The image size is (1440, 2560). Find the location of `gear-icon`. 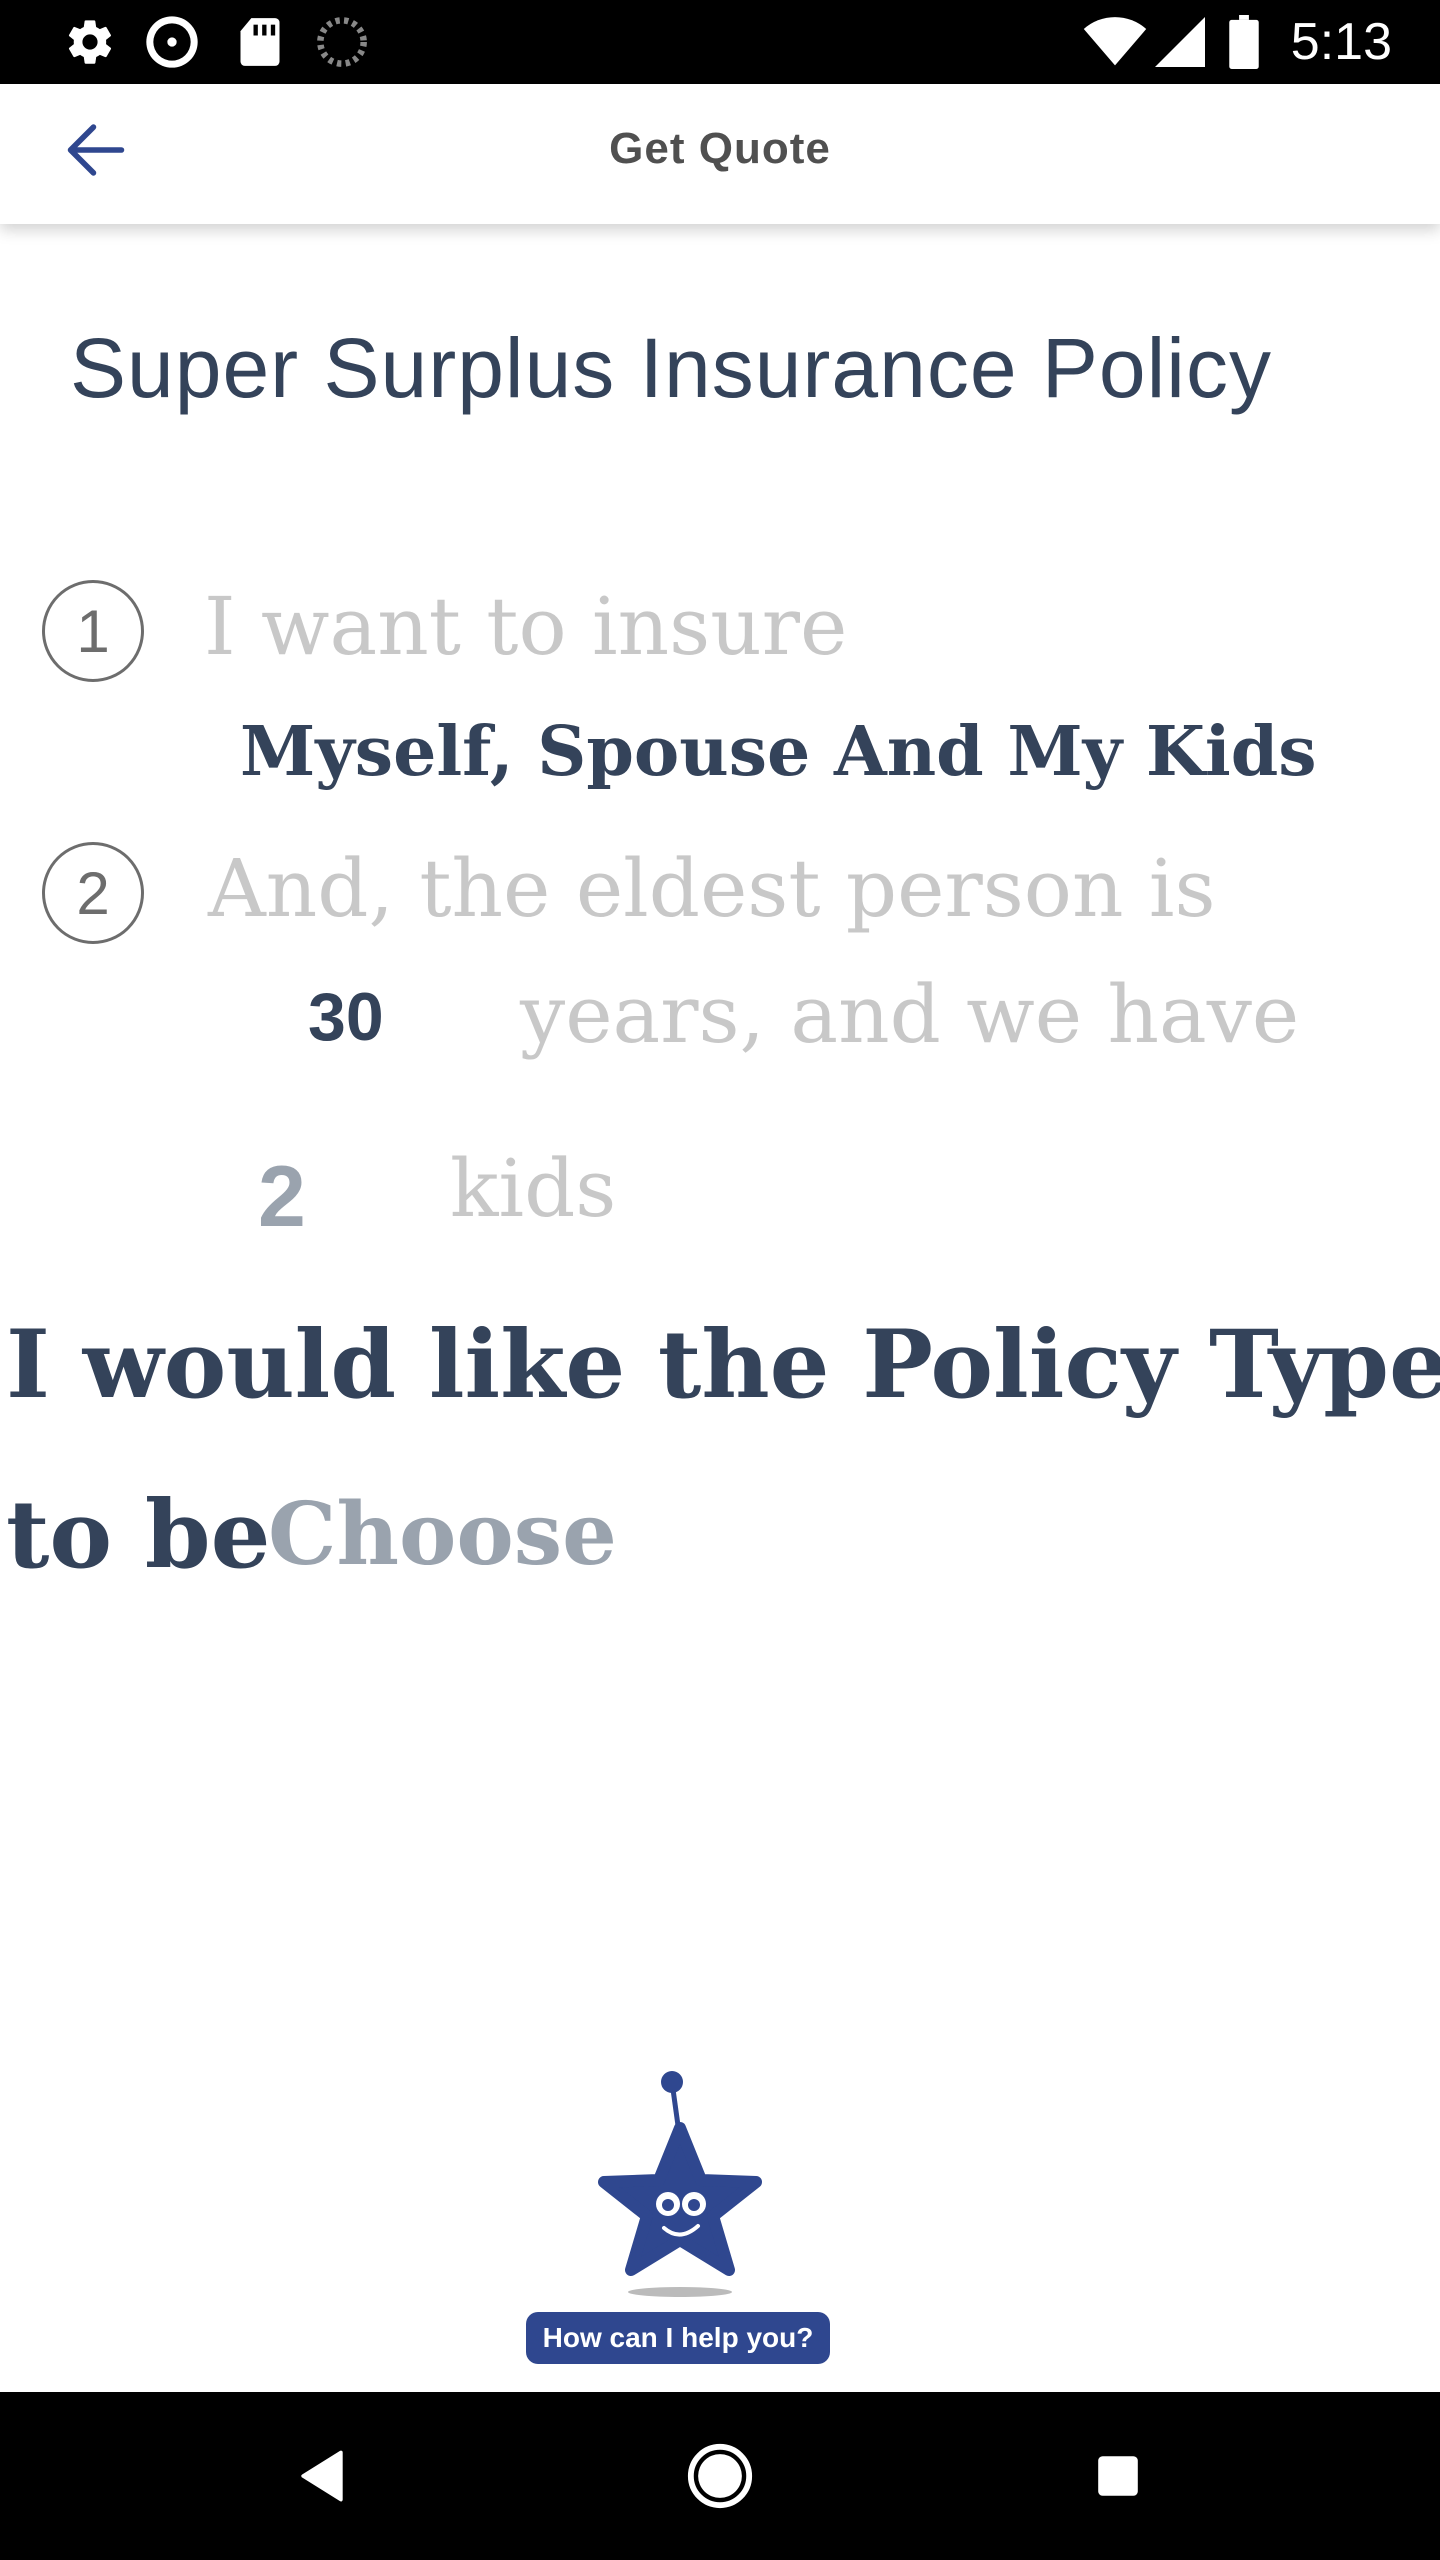

gear-icon is located at coordinates (90, 42).